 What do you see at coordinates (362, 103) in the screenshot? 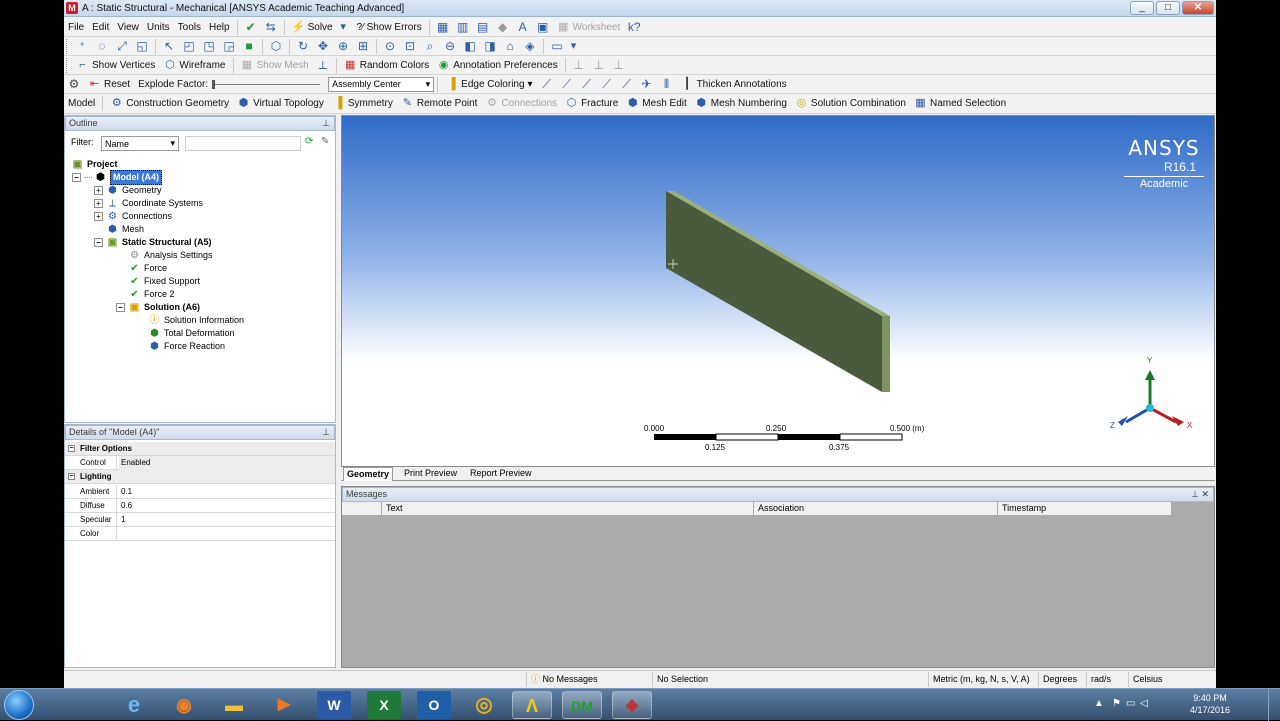
I see `symmetry-button: ▐ Symmetry` at bounding box center [362, 103].